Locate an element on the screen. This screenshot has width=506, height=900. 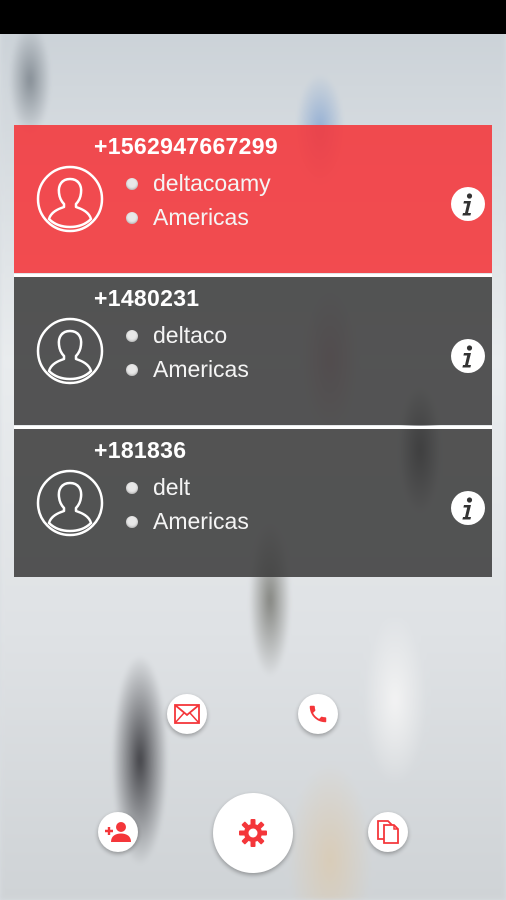
copy-icon is located at coordinates (388, 832).